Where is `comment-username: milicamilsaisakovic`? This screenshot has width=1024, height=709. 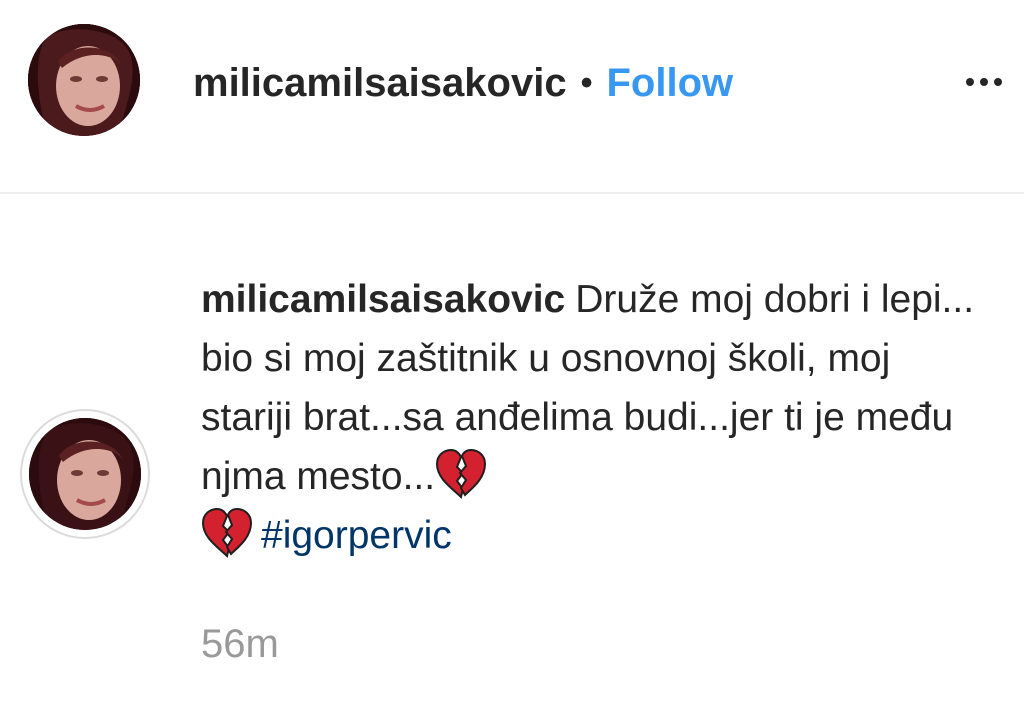 comment-username: milicamilsaisakovic is located at coordinates (383, 299).